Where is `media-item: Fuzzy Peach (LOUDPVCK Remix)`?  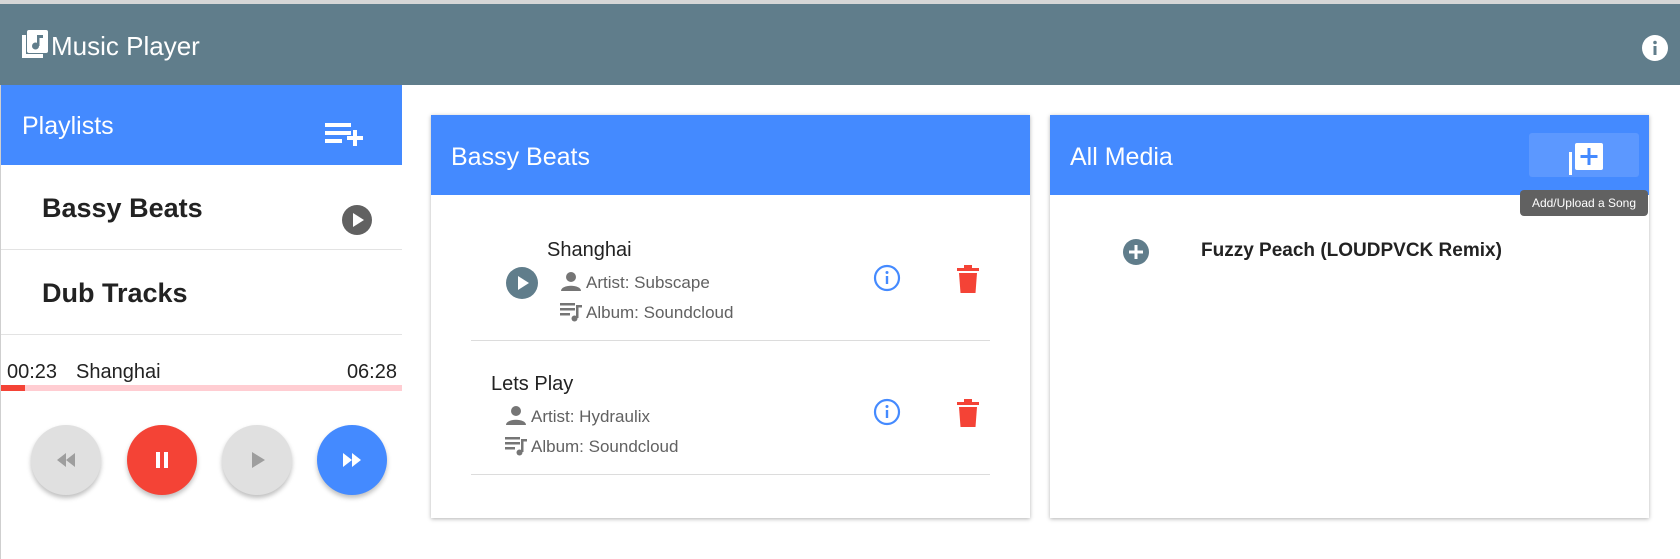 media-item: Fuzzy Peach (LOUDPVCK Remix) is located at coordinates (1350, 259).